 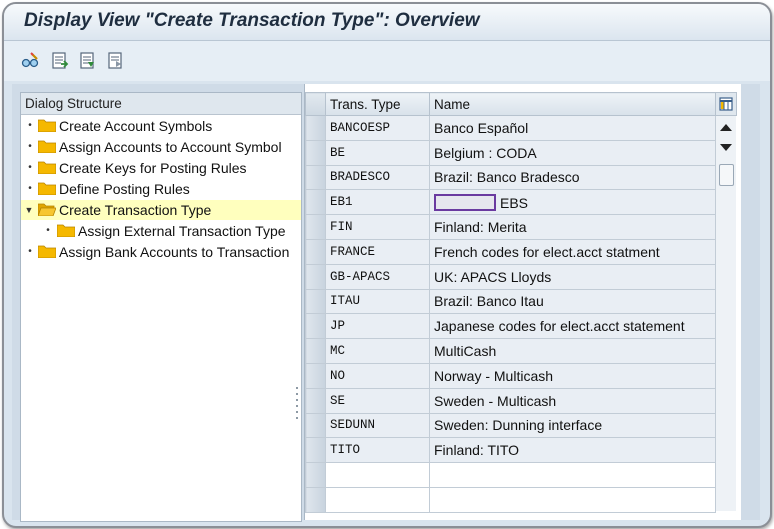 I want to click on trans-type-cell: EB1, so click(x=377, y=202).